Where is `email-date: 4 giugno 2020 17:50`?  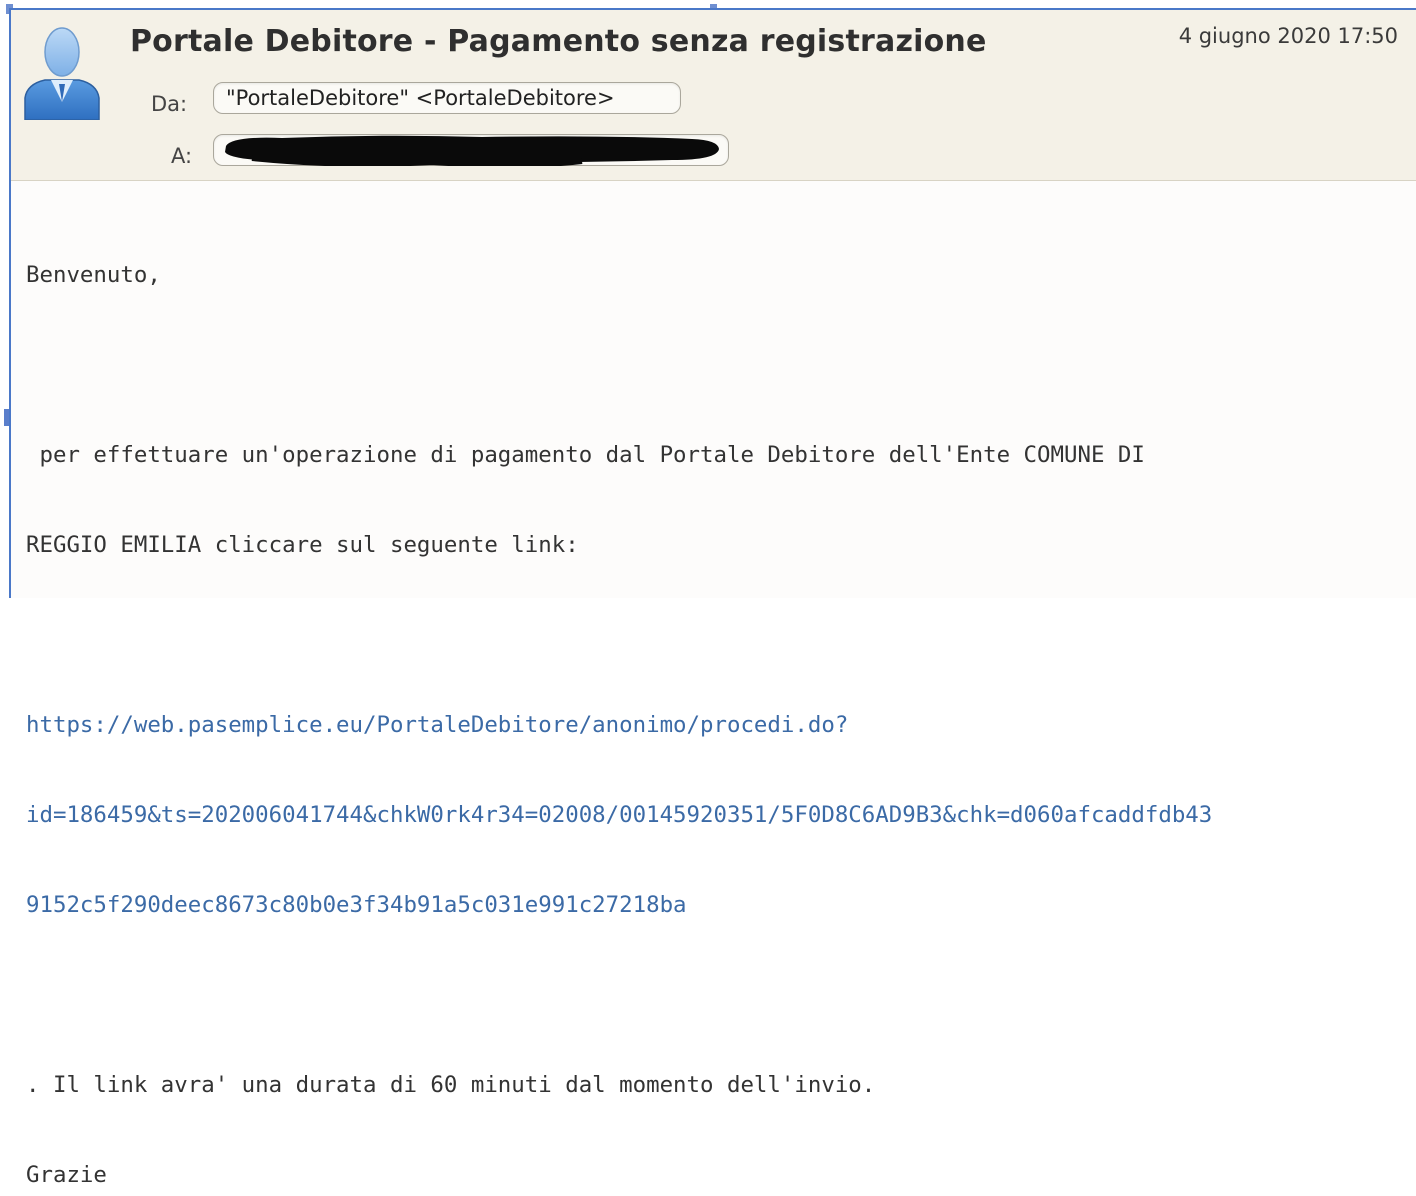 email-date: 4 giugno 2020 17:50 is located at coordinates (1288, 36).